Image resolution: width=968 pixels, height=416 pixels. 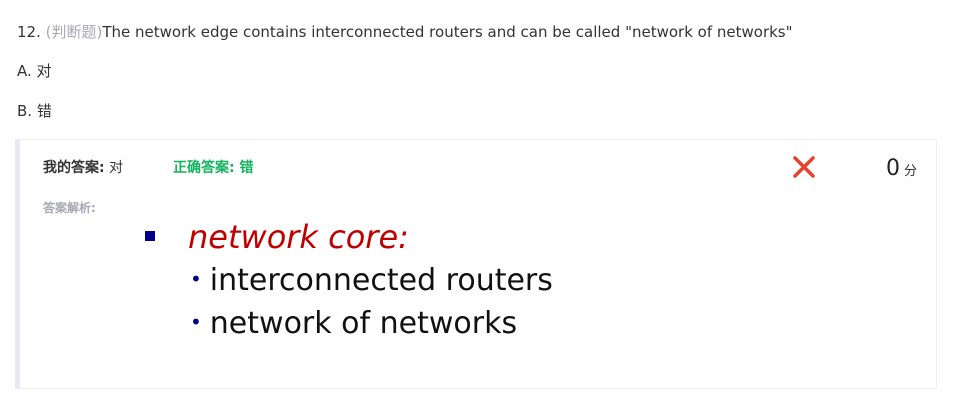 I want to click on question-type: (判断题), so click(x=74, y=32).